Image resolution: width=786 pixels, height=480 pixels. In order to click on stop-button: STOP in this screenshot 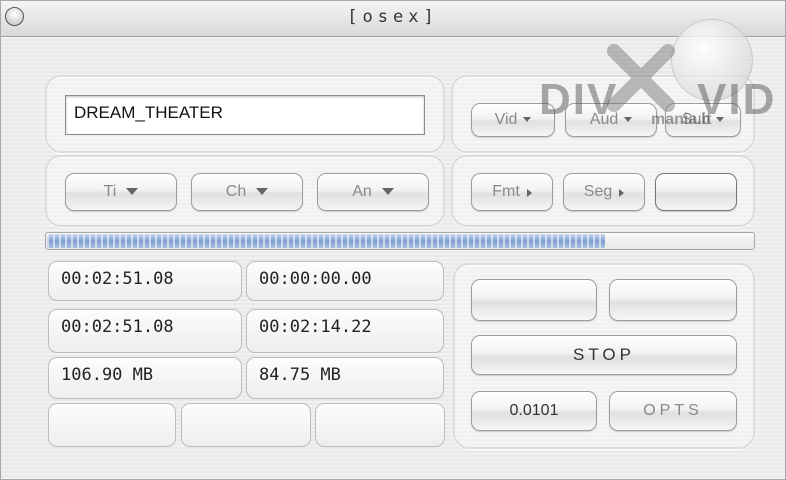, I will do `click(604, 355)`.